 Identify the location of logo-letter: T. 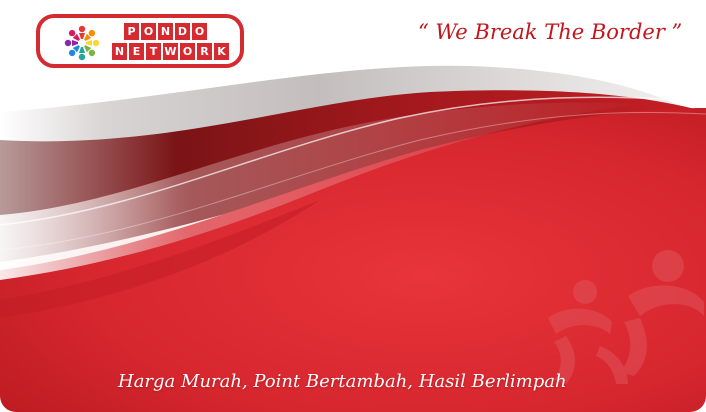
(153, 51).